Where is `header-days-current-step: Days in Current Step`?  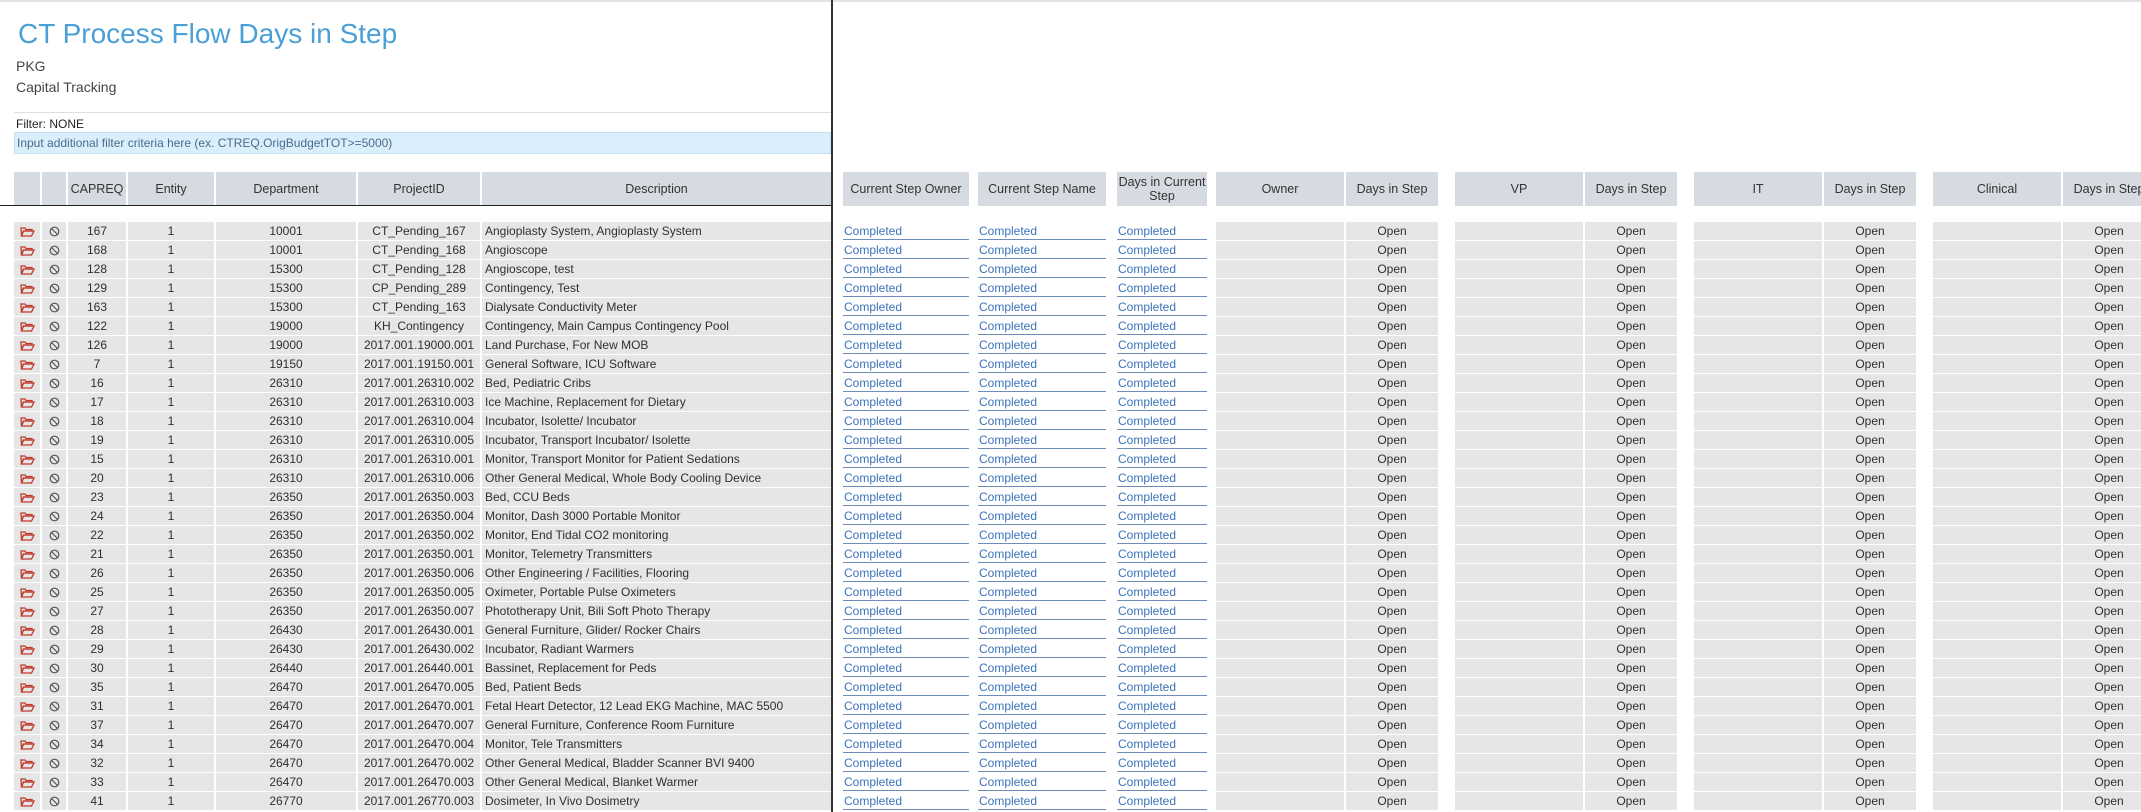
header-days-current-step: Days in Current Step is located at coordinates (1162, 189).